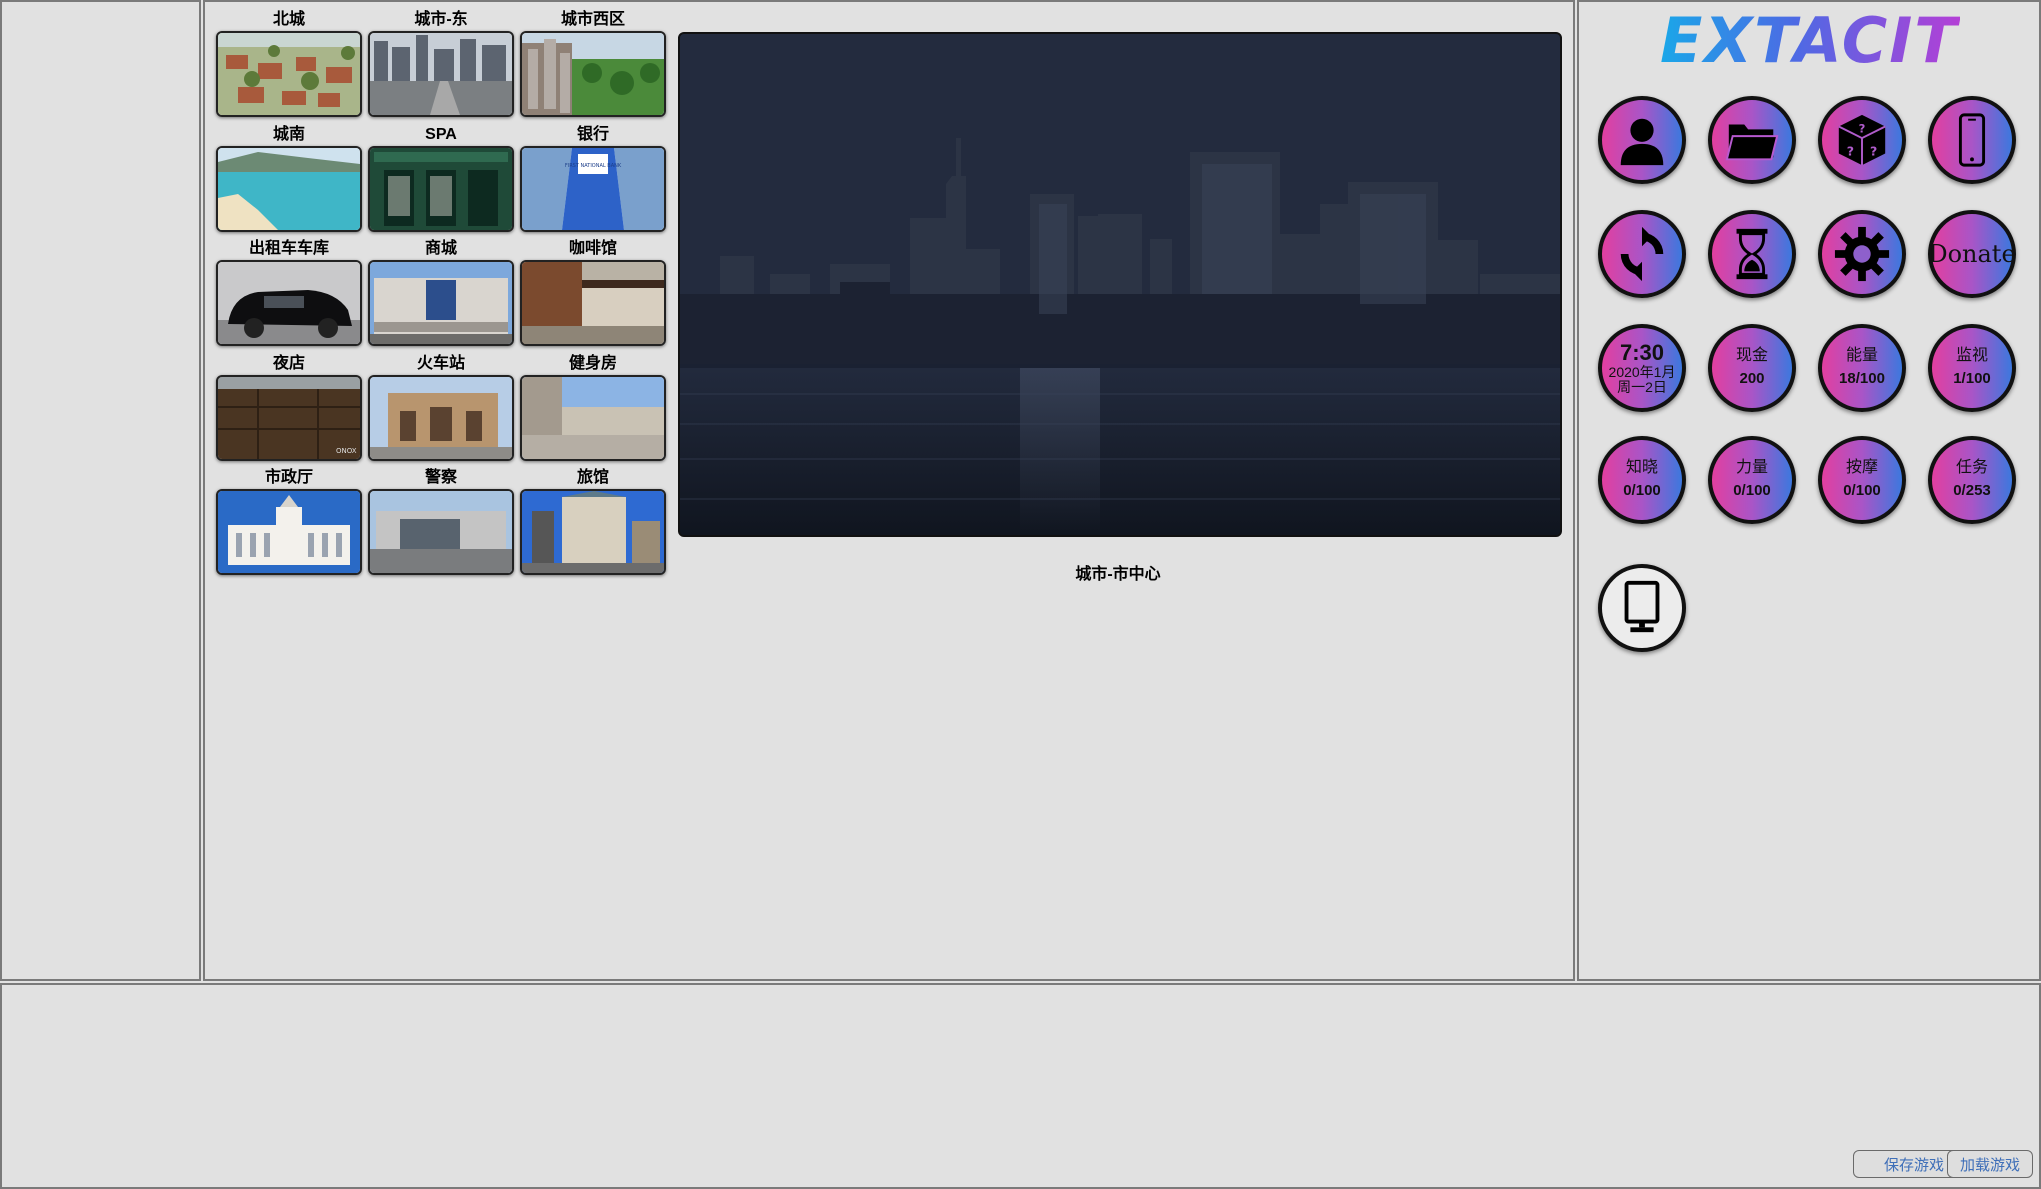  Describe the element at coordinates (1972, 490) in the screenshot. I see `quests-value: 0/253` at that location.